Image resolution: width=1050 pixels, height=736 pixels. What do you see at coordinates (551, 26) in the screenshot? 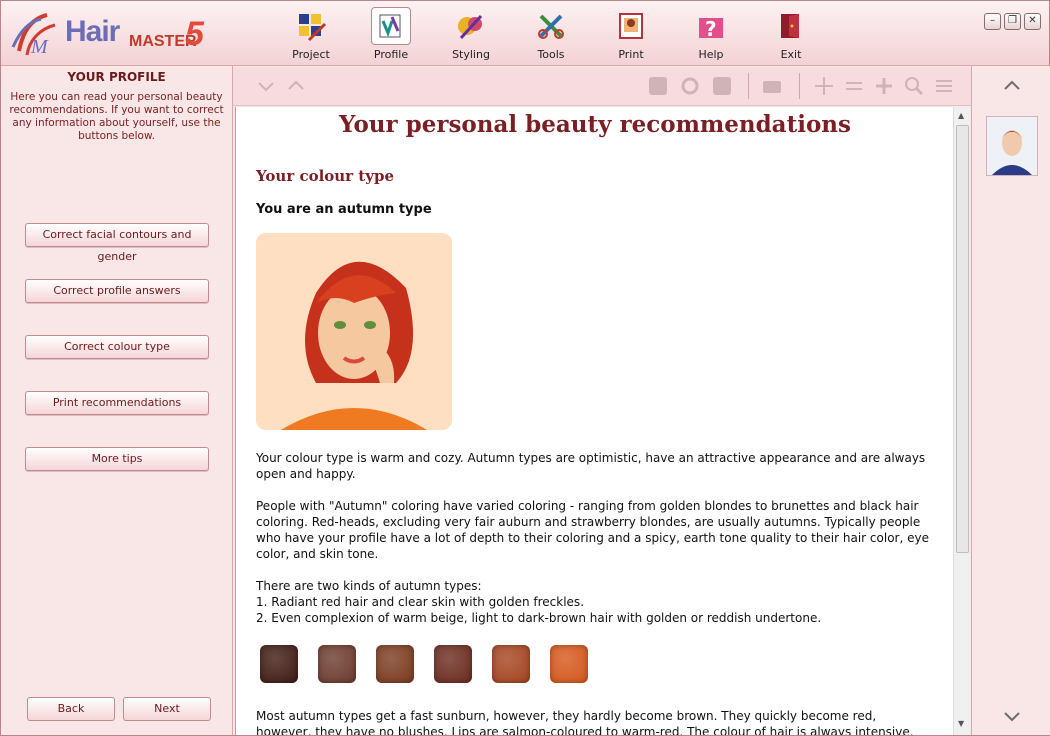
I see `tools-icon` at bounding box center [551, 26].